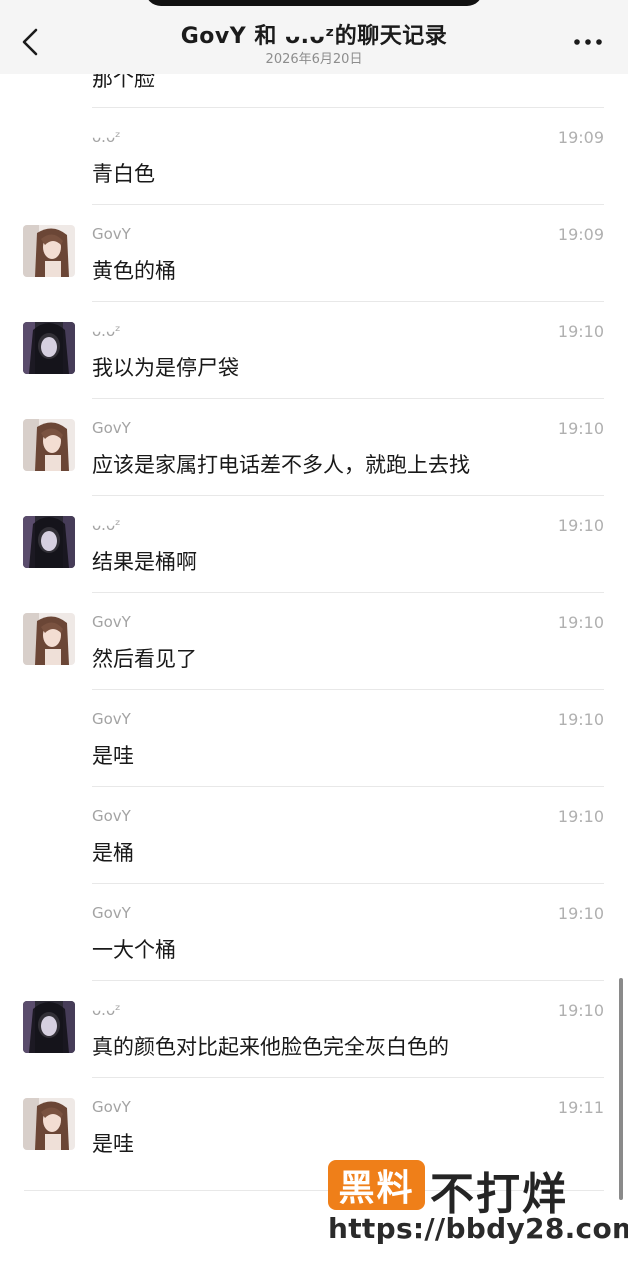  What do you see at coordinates (314, 3) in the screenshot?
I see `device-notch` at bounding box center [314, 3].